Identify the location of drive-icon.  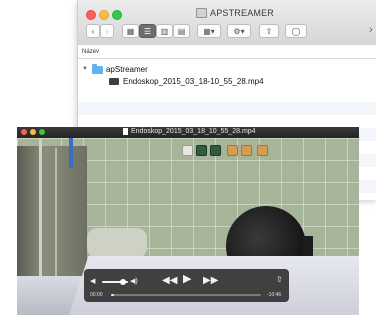
(201, 13).